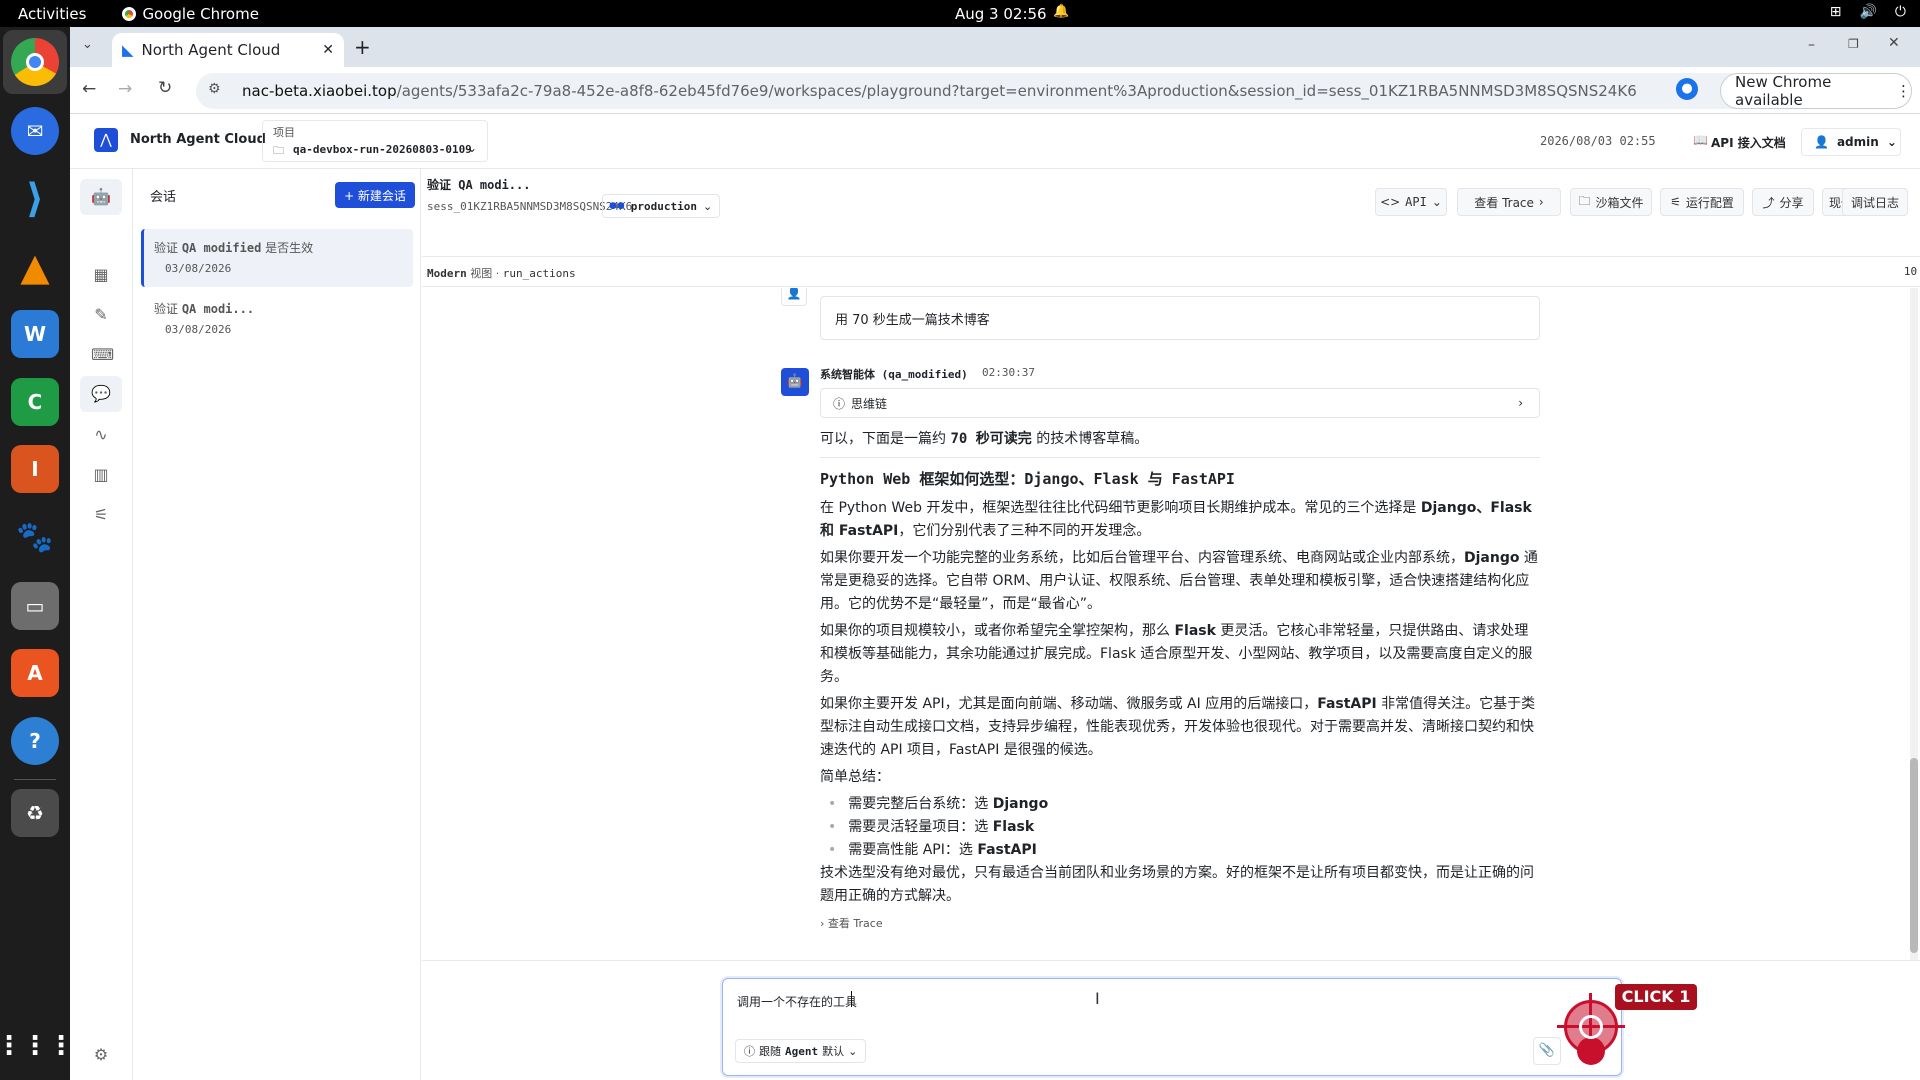 The width and height of the screenshot is (1920, 1080). What do you see at coordinates (855, 923) in the screenshot?
I see `view-trace-label: 查看 Trace` at bounding box center [855, 923].